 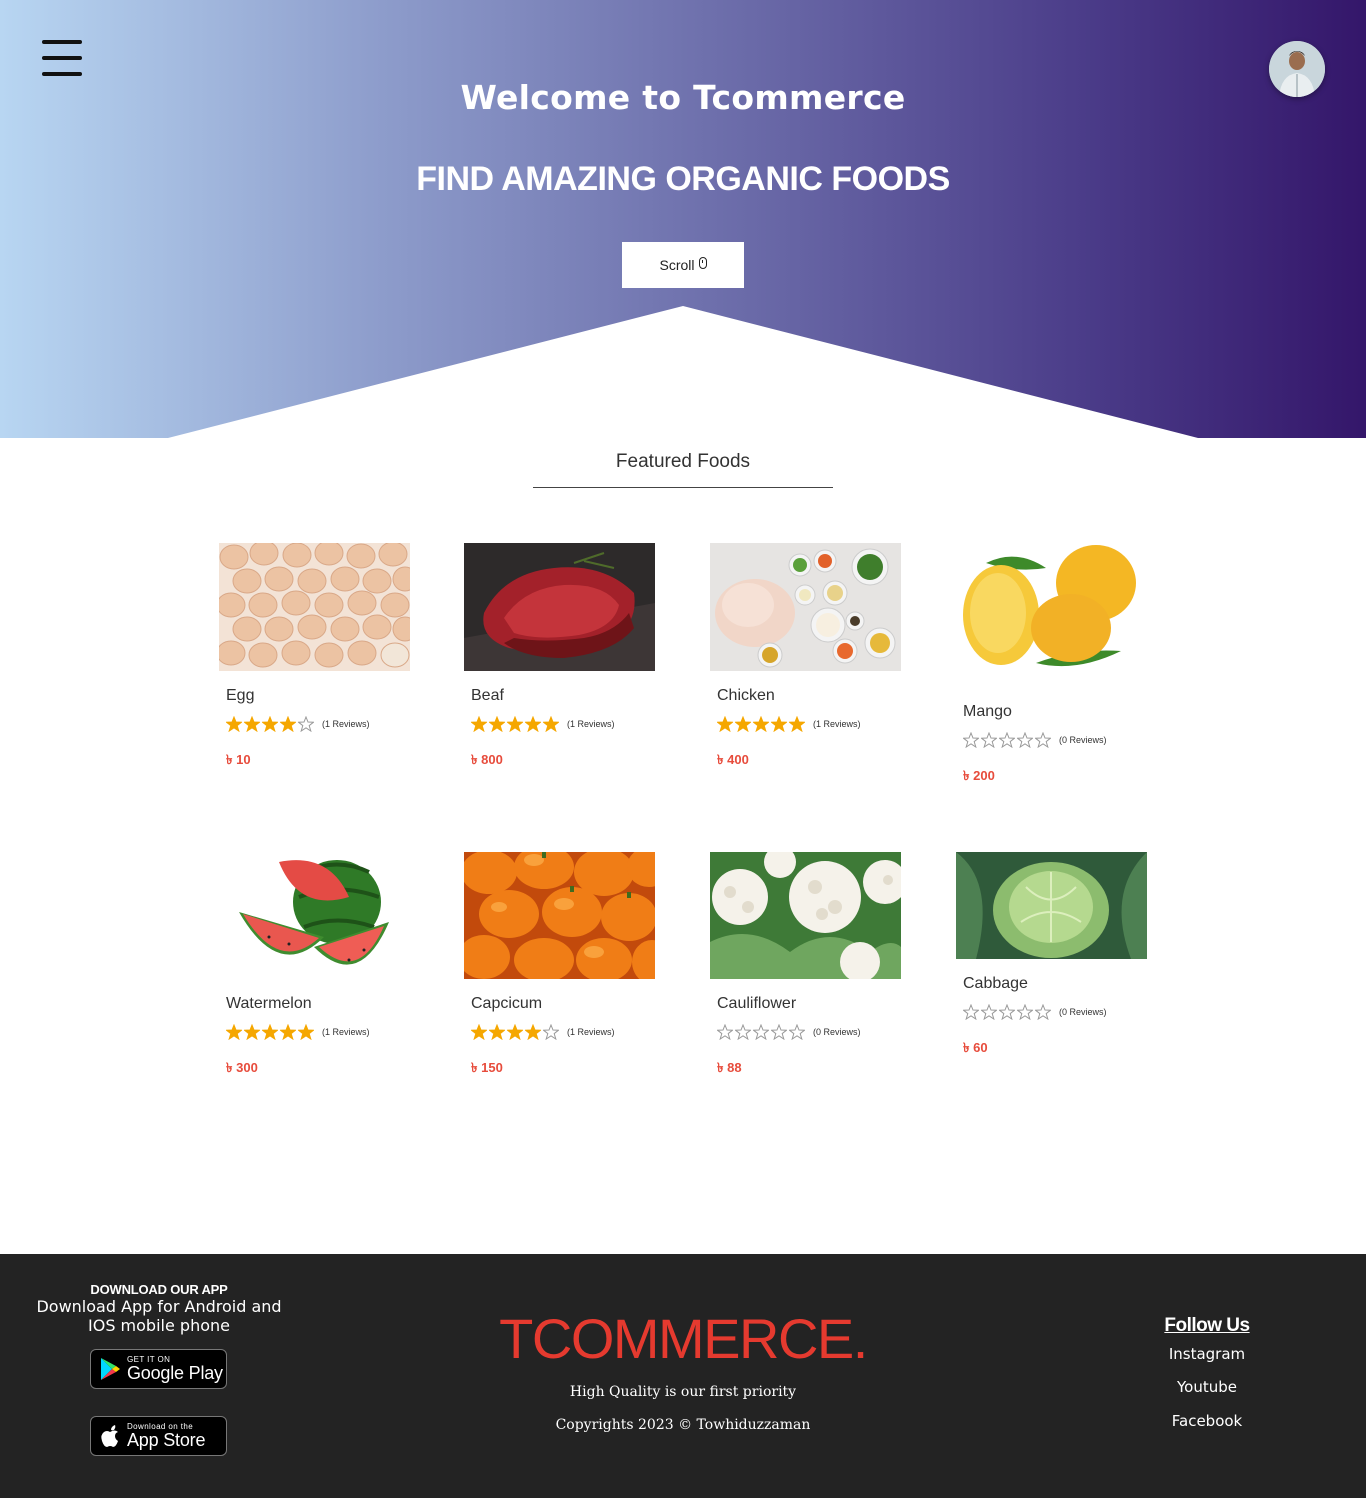 What do you see at coordinates (240, 695) in the screenshot?
I see `product-name: Egg` at bounding box center [240, 695].